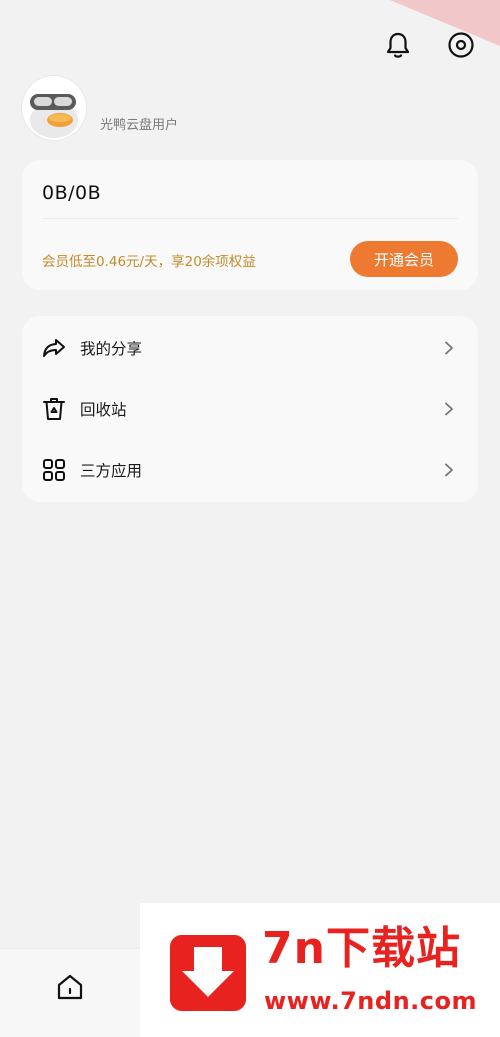 This screenshot has width=500, height=1037. What do you see at coordinates (149, 262) in the screenshot?
I see `vip-promo-text: 会员低至0.46元/天，享20余项权益` at bounding box center [149, 262].